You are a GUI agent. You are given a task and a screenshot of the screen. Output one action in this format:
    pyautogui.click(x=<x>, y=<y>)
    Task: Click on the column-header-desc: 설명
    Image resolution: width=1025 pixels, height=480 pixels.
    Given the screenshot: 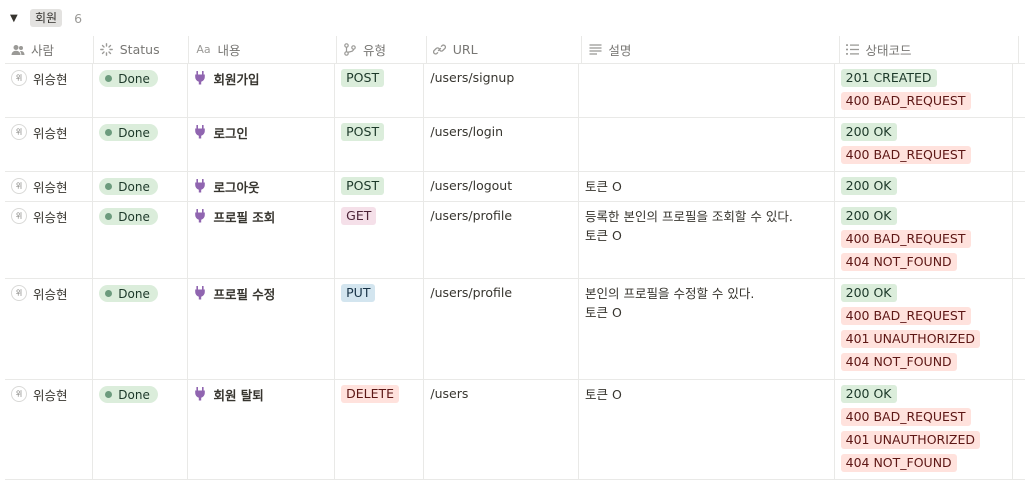 What is the action you would take?
    pyautogui.click(x=709, y=49)
    